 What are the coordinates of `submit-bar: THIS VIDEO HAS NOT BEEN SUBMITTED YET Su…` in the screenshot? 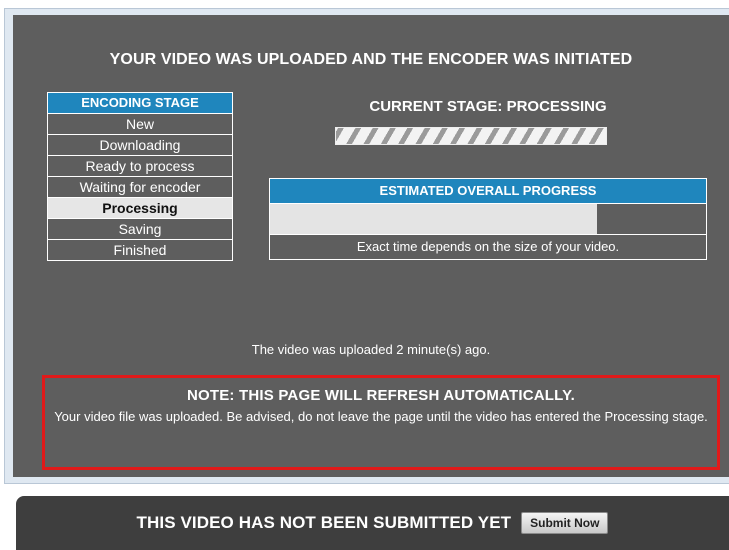 It's located at (372, 523).